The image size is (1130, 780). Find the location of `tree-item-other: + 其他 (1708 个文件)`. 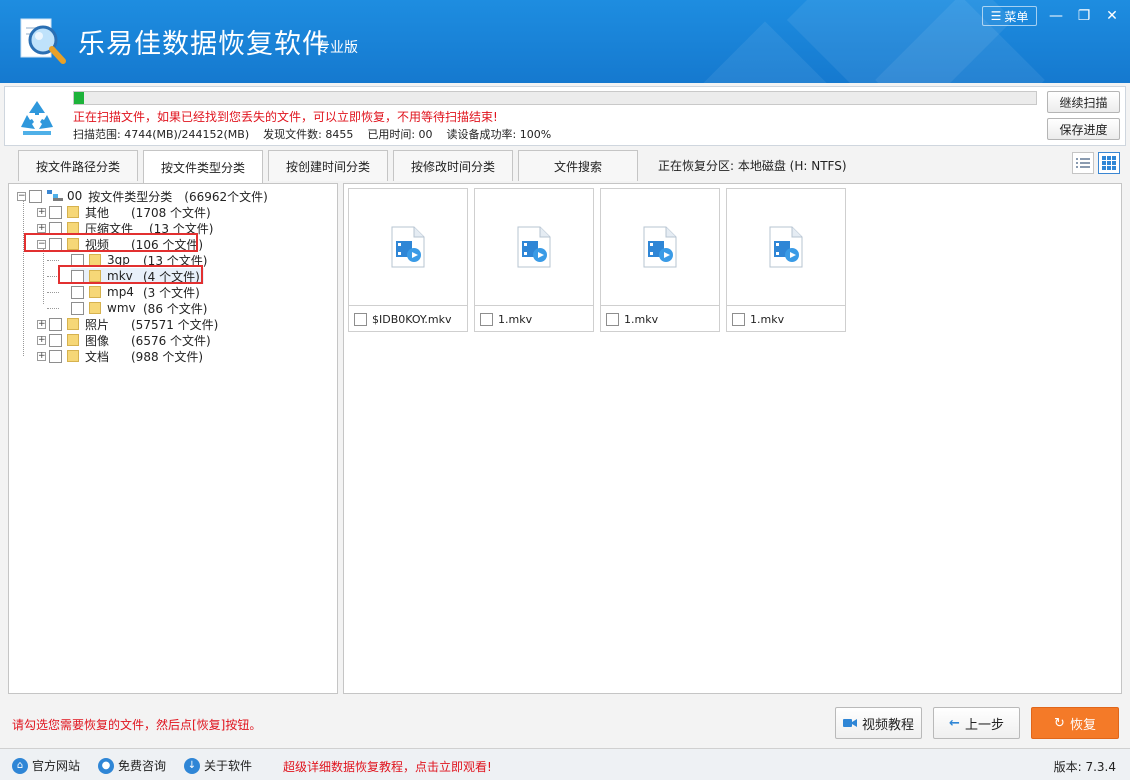

tree-item-other: + 其他 (1708 个文件) is located at coordinates (124, 212).